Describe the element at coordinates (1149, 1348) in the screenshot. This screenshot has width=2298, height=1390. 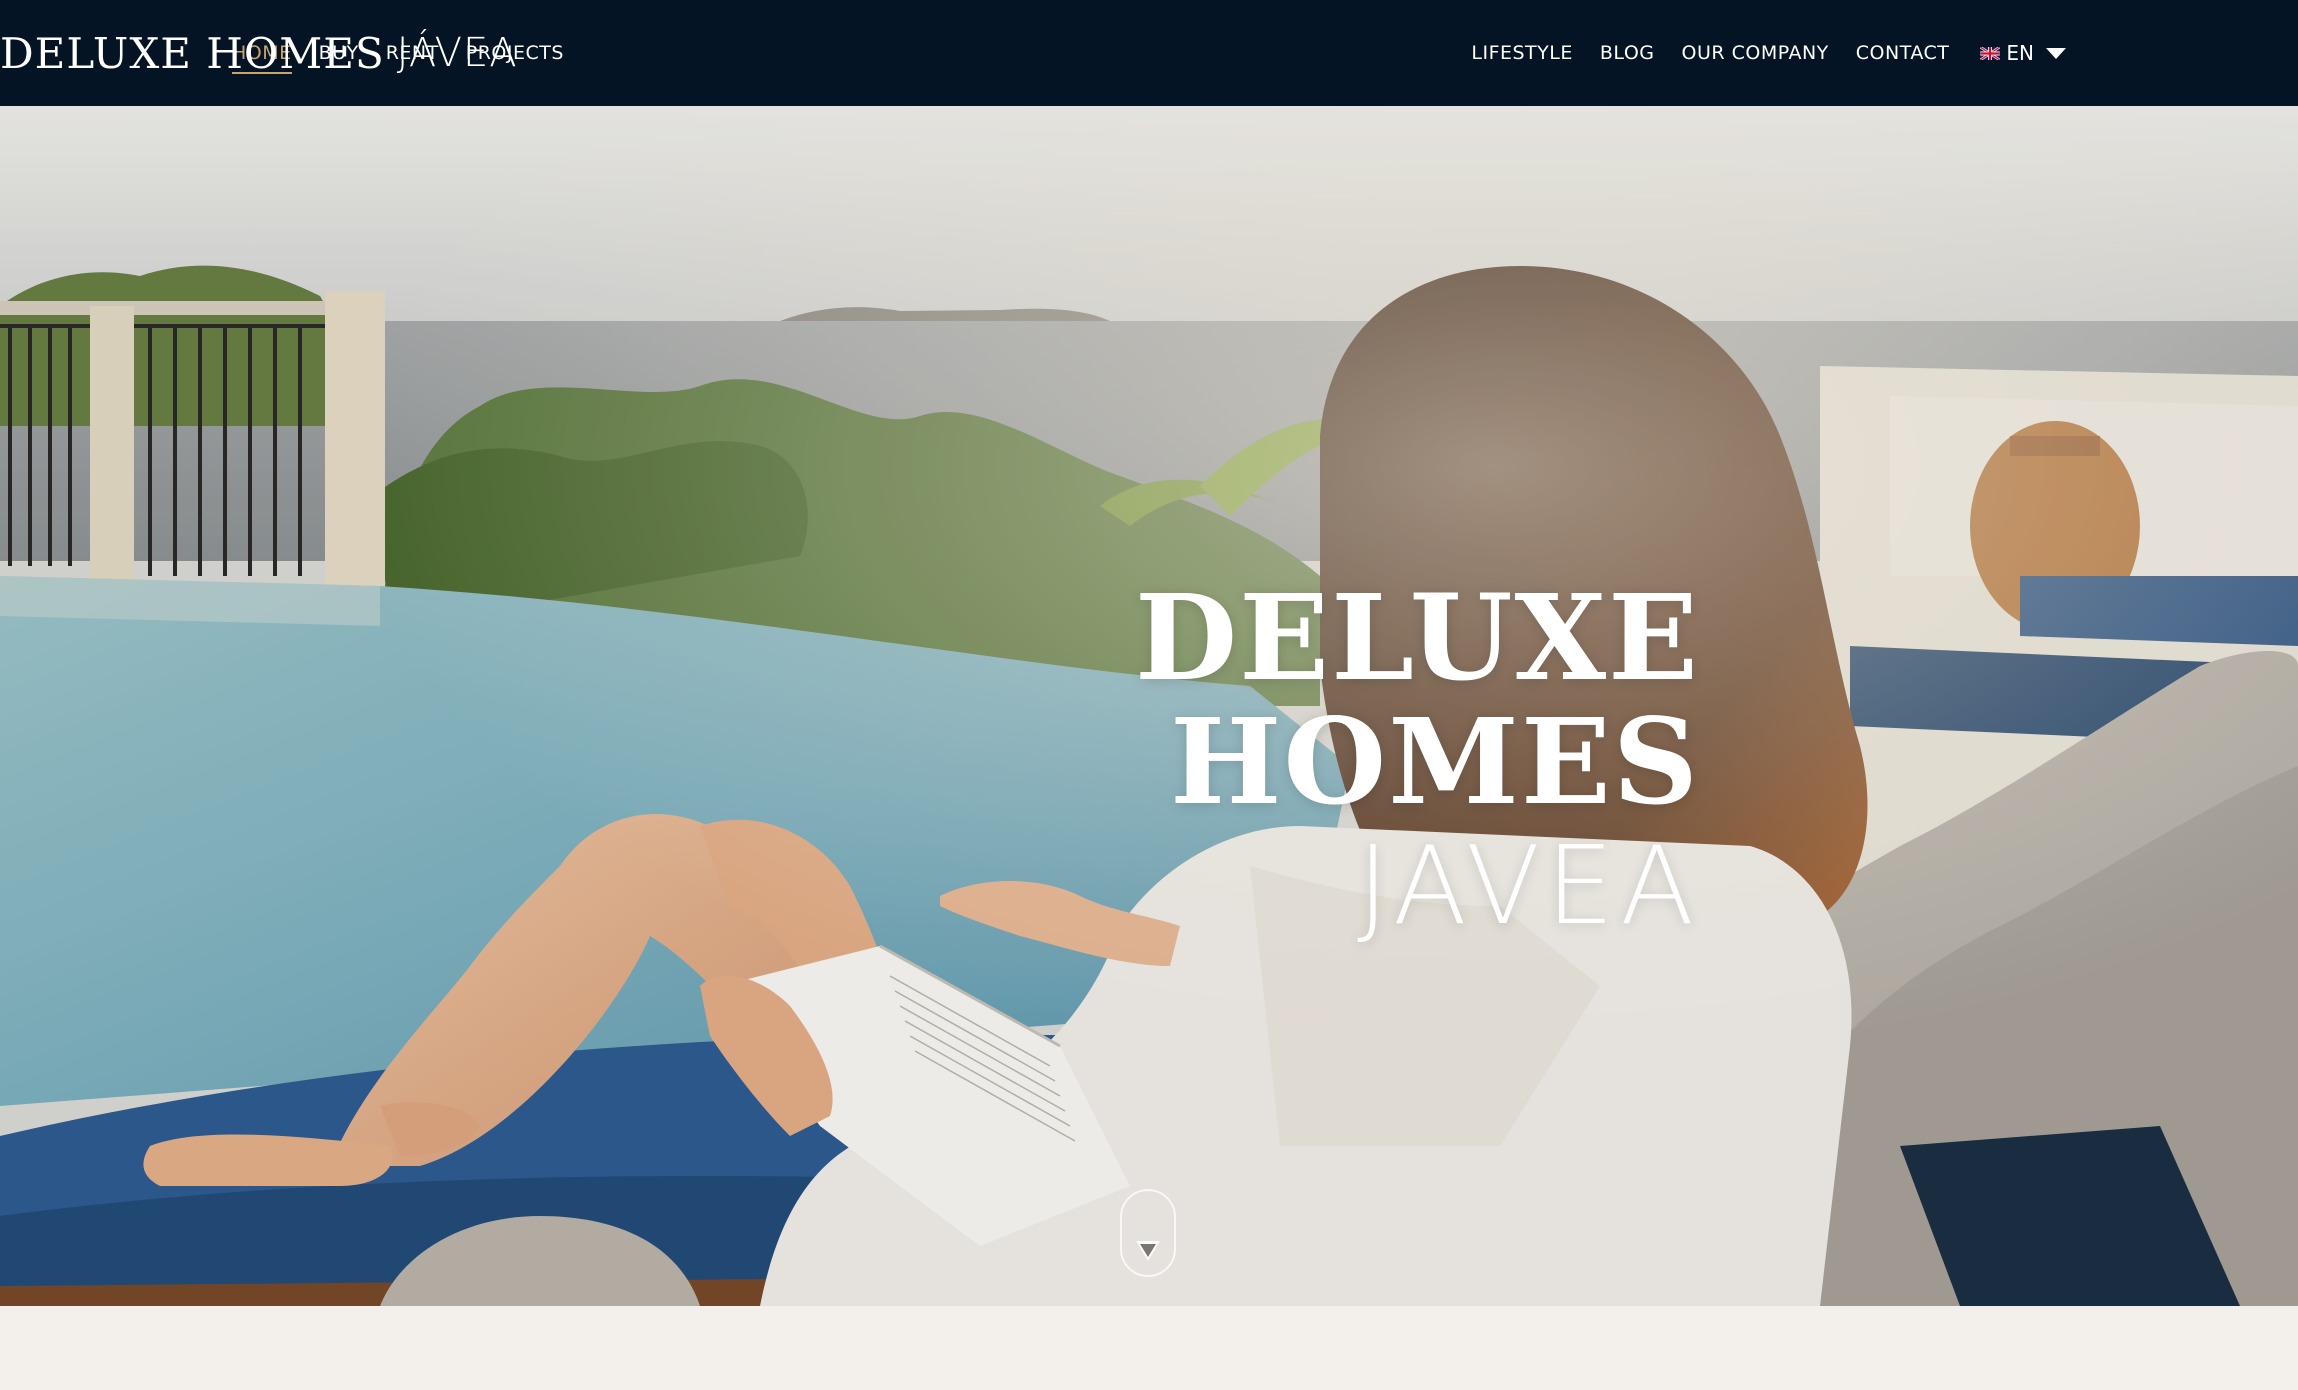
I see `next-section-strip` at that location.